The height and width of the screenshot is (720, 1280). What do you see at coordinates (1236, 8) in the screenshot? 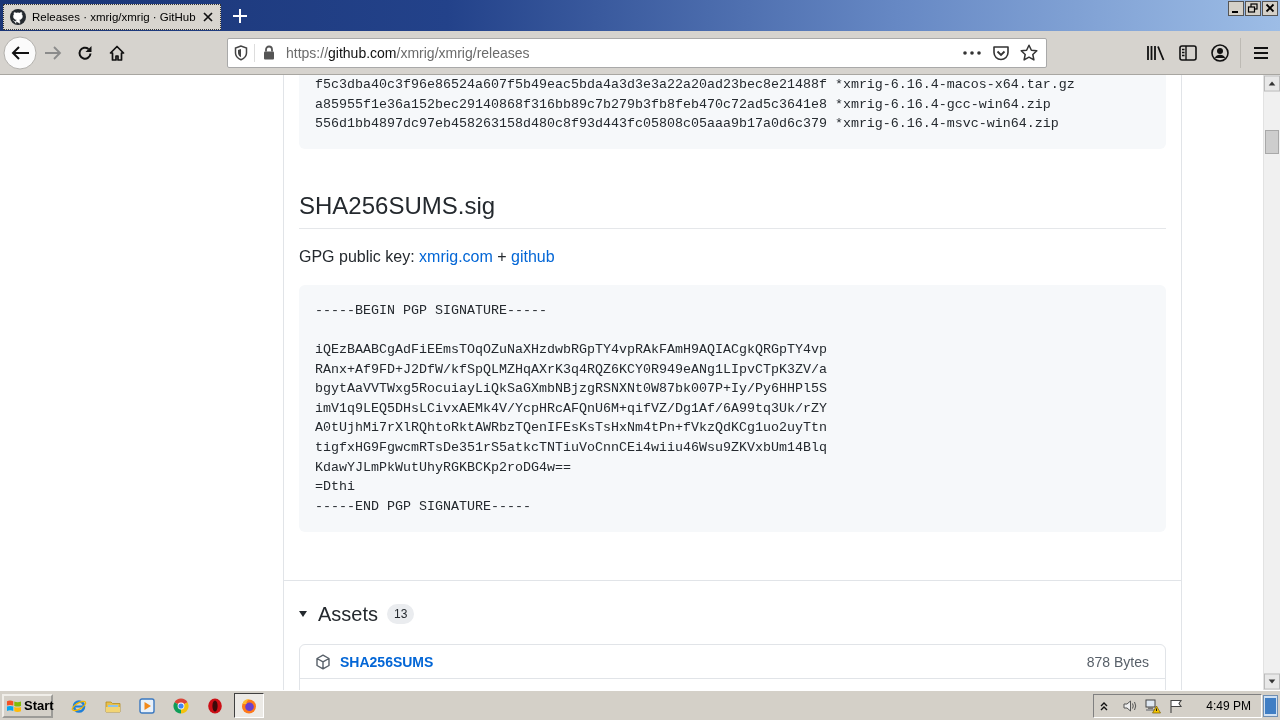
I see `minimize-icon` at bounding box center [1236, 8].